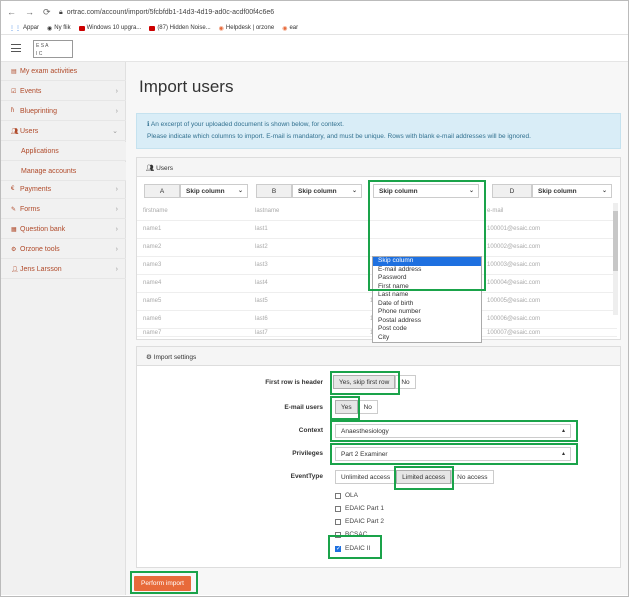 The image size is (629, 597). What do you see at coordinates (63, 131) in the screenshot?
I see `sidebar-item-users: 👥︎ Users ⌄` at bounding box center [63, 131].